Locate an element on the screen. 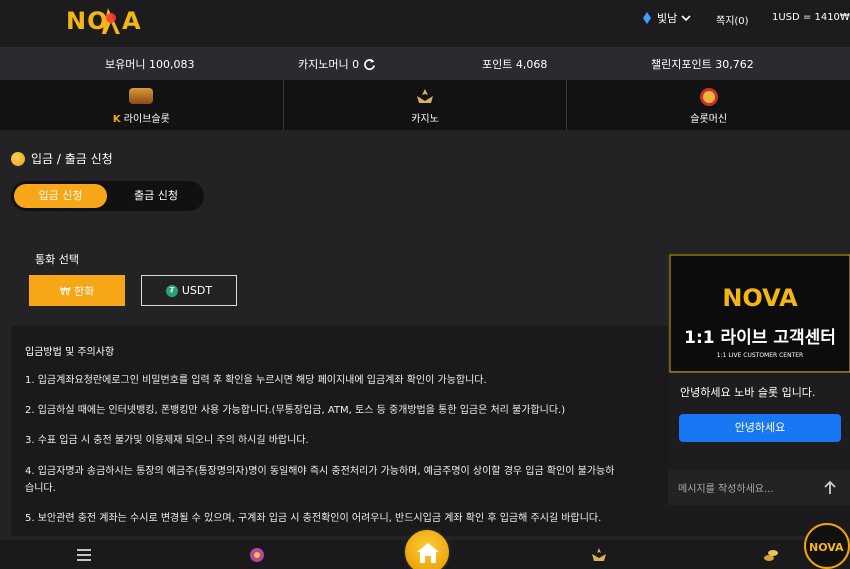 This screenshot has width=850, height=569. casino-balance-label: 카지노머니 0 is located at coordinates (329, 64).